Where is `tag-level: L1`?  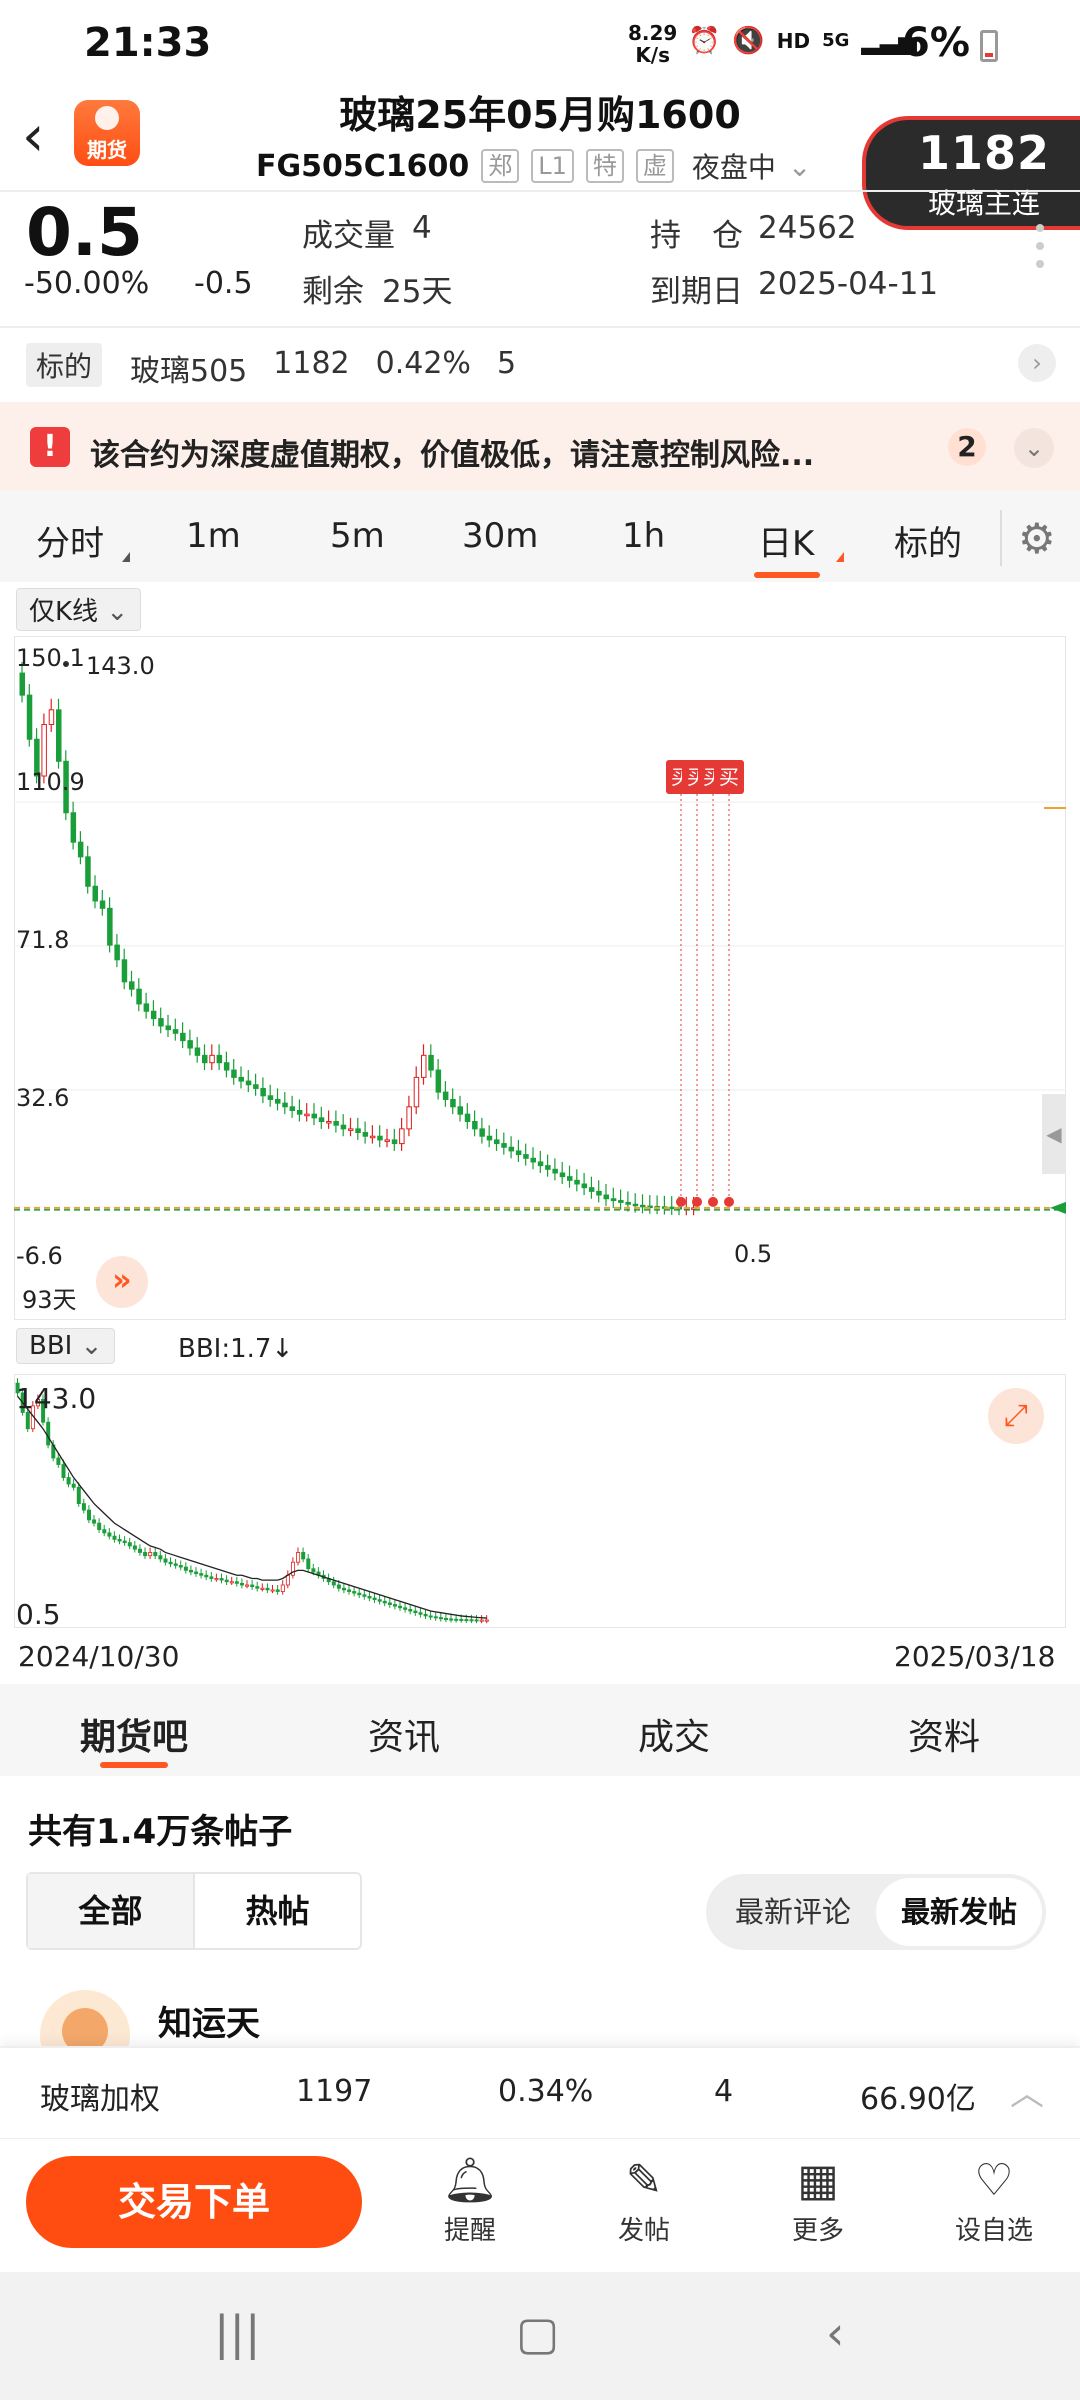 tag-level: L1 is located at coordinates (552, 166).